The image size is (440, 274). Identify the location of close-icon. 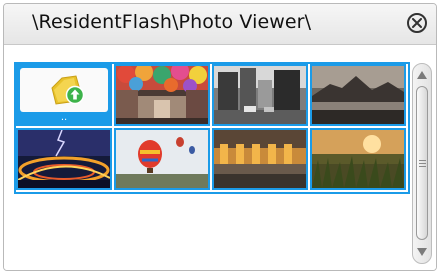
(417, 23).